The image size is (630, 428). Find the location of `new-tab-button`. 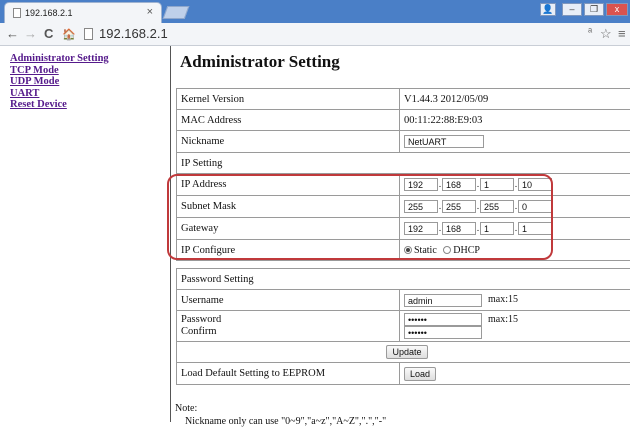

new-tab-button is located at coordinates (176, 12).